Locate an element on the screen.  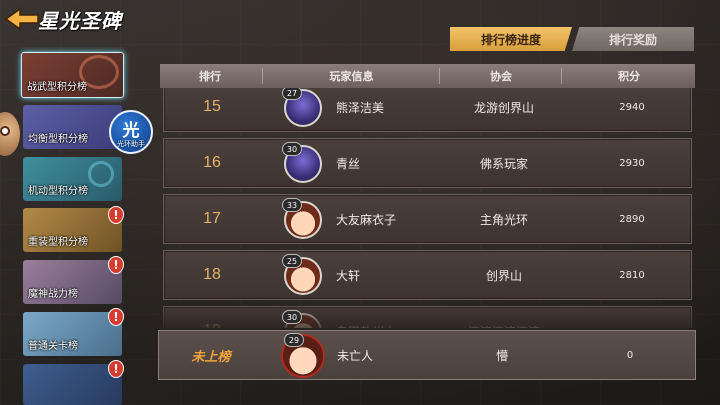
guild-name: 滚滚滚滚滚滚 is located at coordinates (504, 318).